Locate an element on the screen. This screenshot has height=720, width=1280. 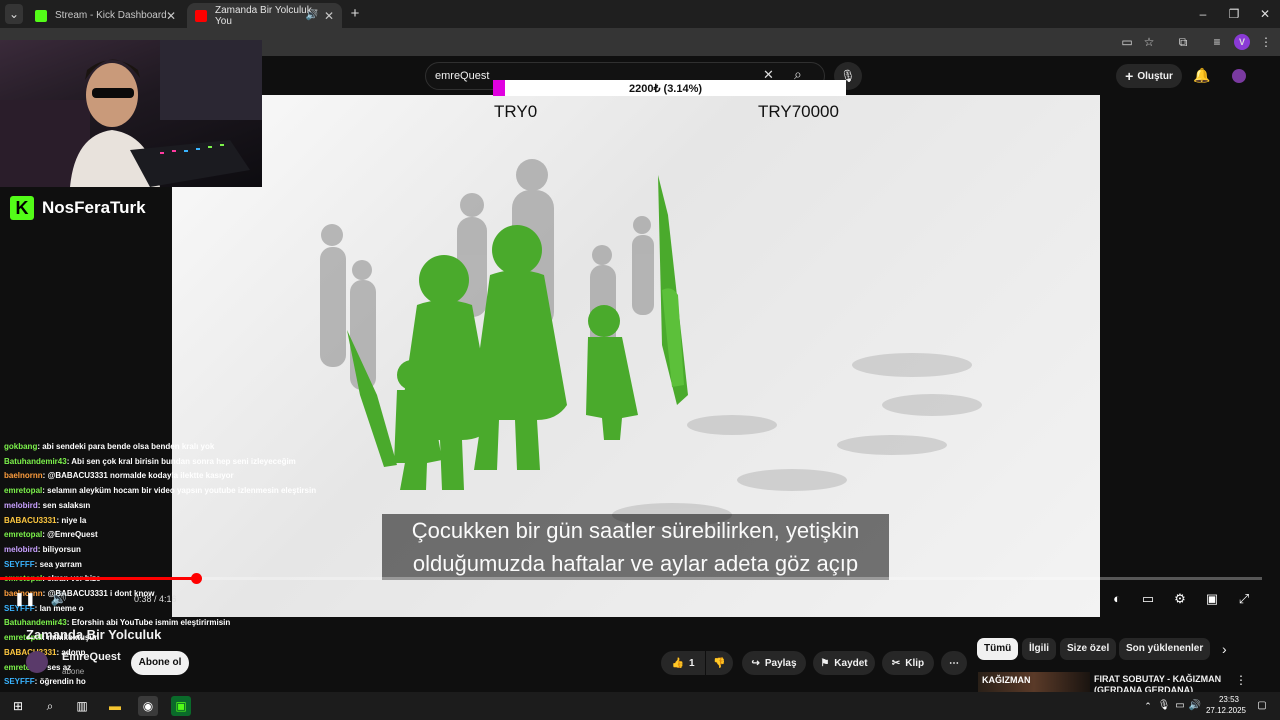
chat-message: emretopal: @EmreQuest is located at coordinates (51, 535).